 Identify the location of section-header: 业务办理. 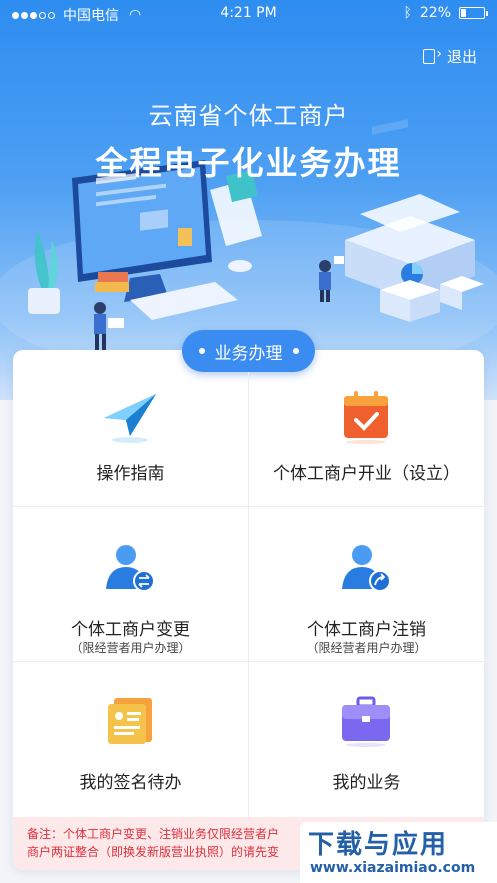
(248, 351).